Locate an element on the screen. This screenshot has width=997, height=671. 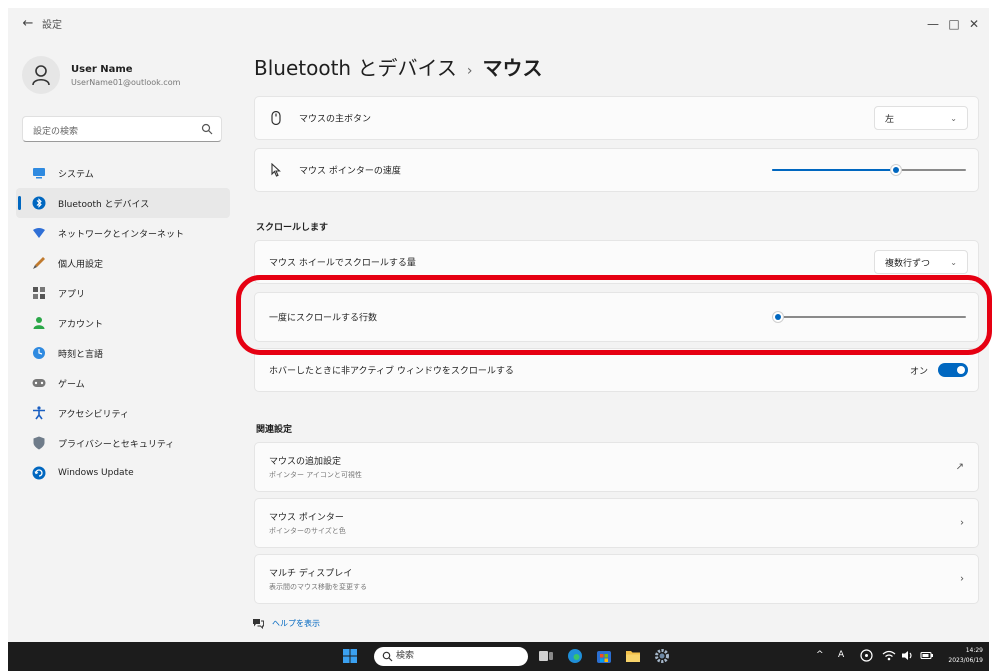
gaming-icon is located at coordinates (39, 383).